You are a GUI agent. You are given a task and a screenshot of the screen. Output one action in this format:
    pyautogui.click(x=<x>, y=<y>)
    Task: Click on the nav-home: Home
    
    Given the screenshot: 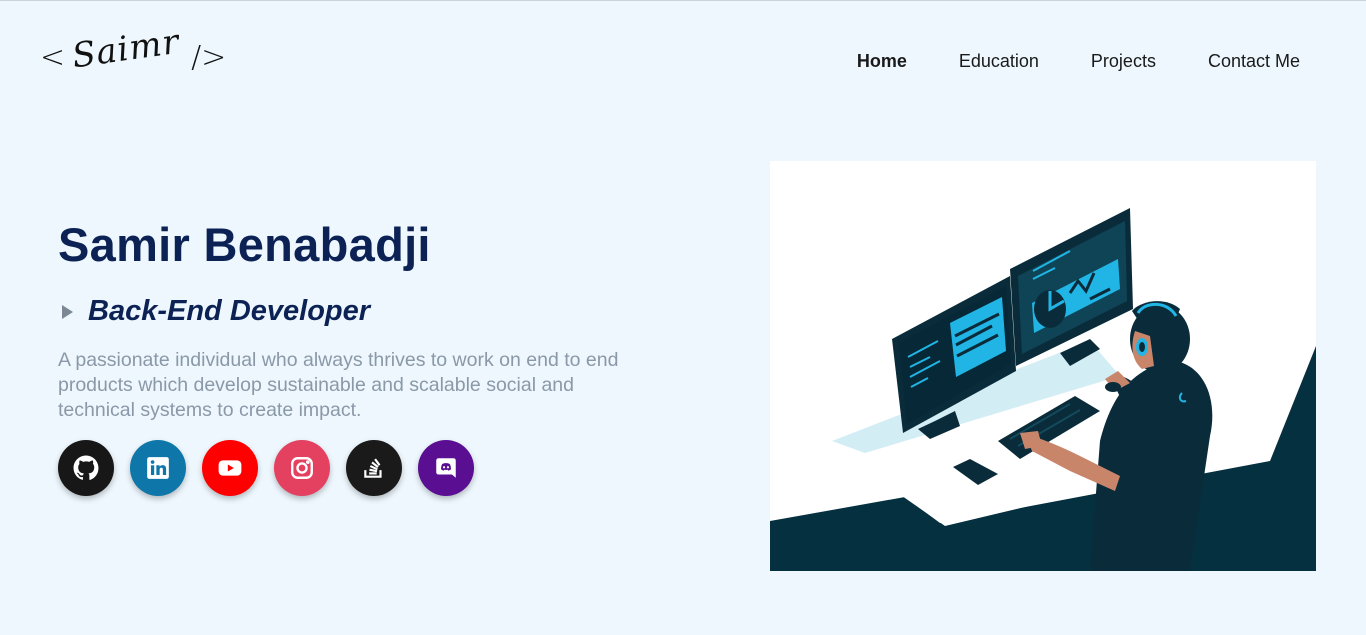 What is the action you would take?
    pyautogui.click(x=882, y=61)
    